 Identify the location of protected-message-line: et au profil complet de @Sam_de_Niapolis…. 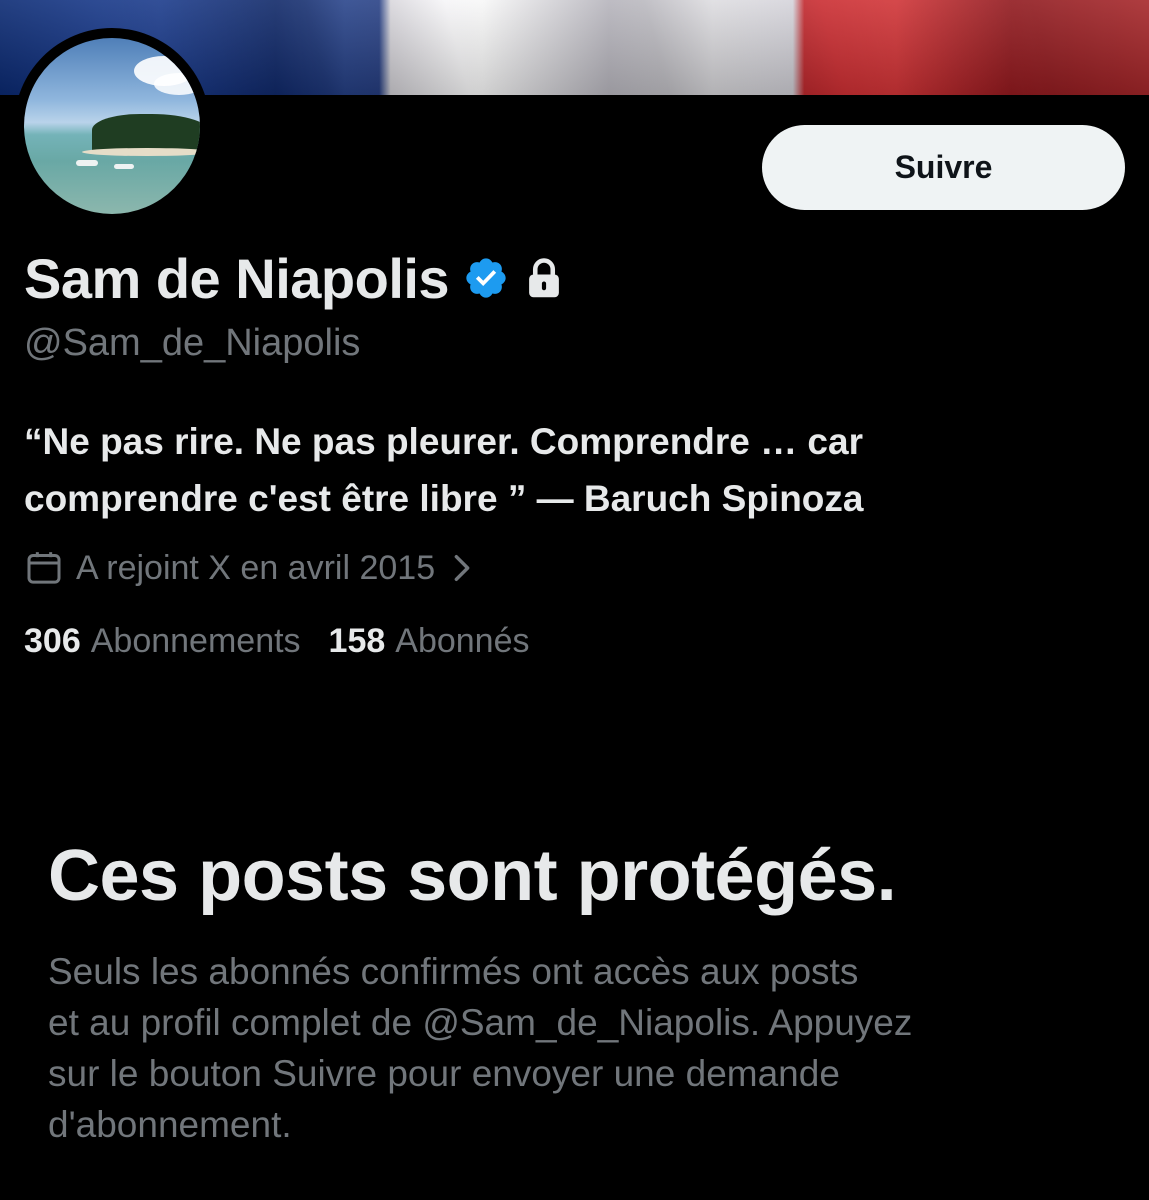
(480, 1022).